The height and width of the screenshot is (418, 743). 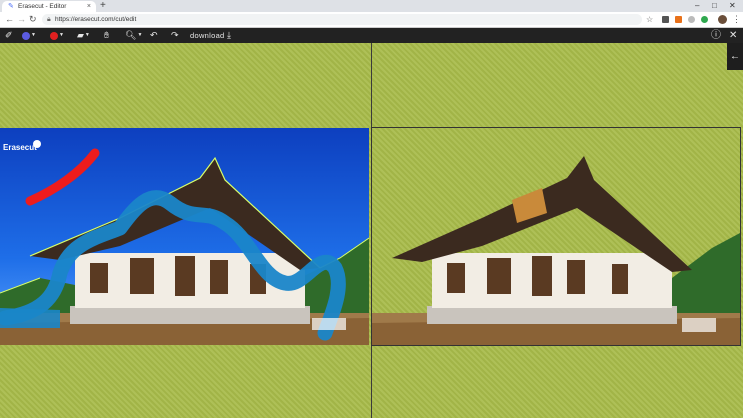 I want to click on browser-tab: ✎ Erasecut - Editor ×, so click(x=49, y=6).